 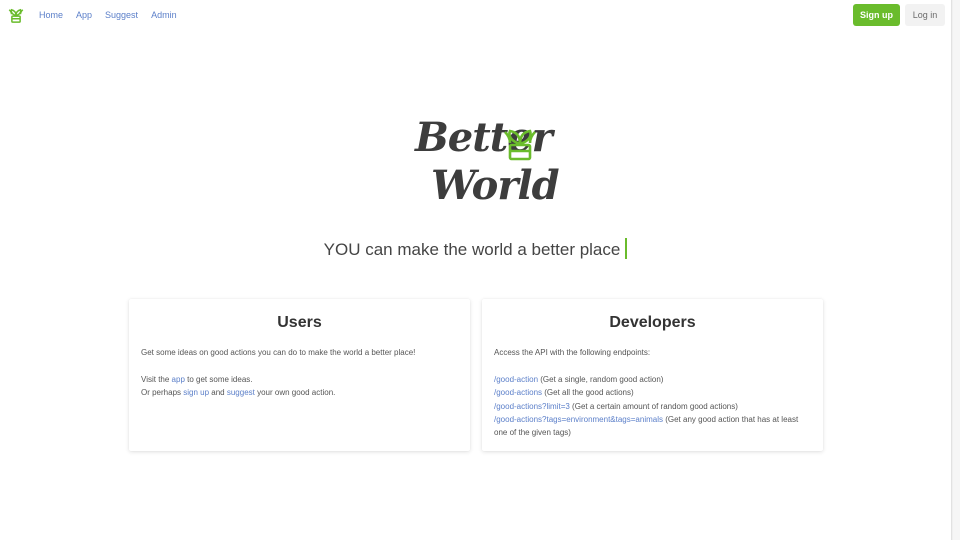 I want to click on tagline: YOU can make the world a better place, so click(x=475, y=249).